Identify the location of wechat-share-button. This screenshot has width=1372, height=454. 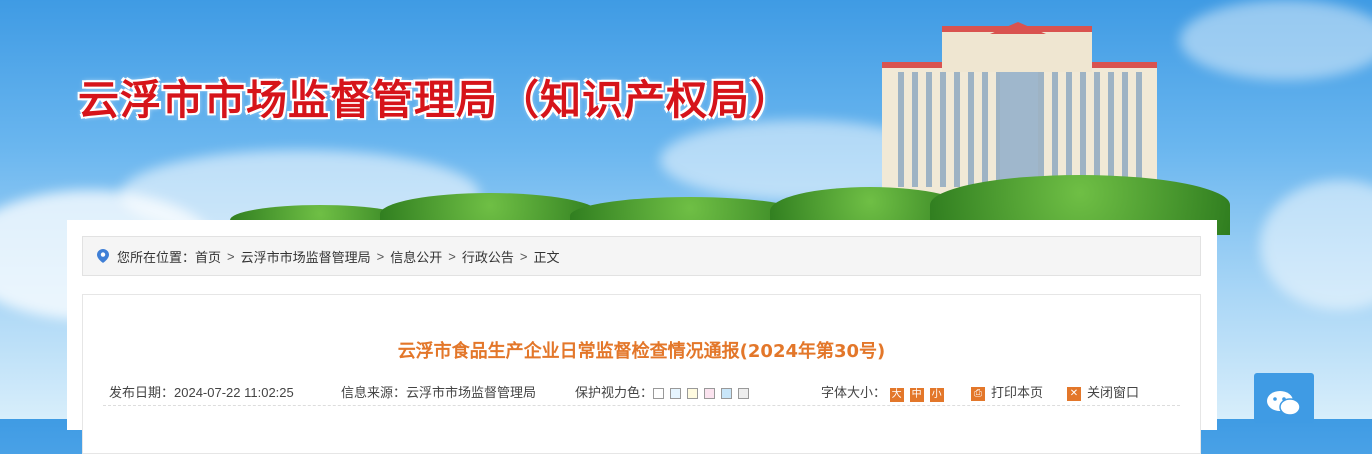
(1284, 398).